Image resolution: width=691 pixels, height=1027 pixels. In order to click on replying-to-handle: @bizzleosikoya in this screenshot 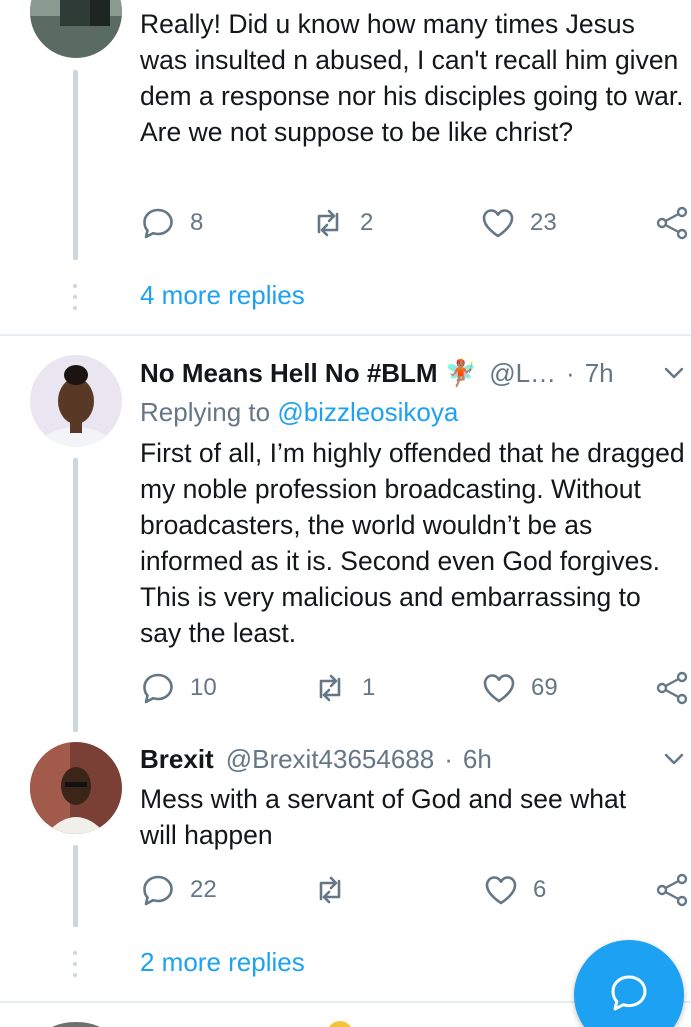, I will do `click(367, 412)`.